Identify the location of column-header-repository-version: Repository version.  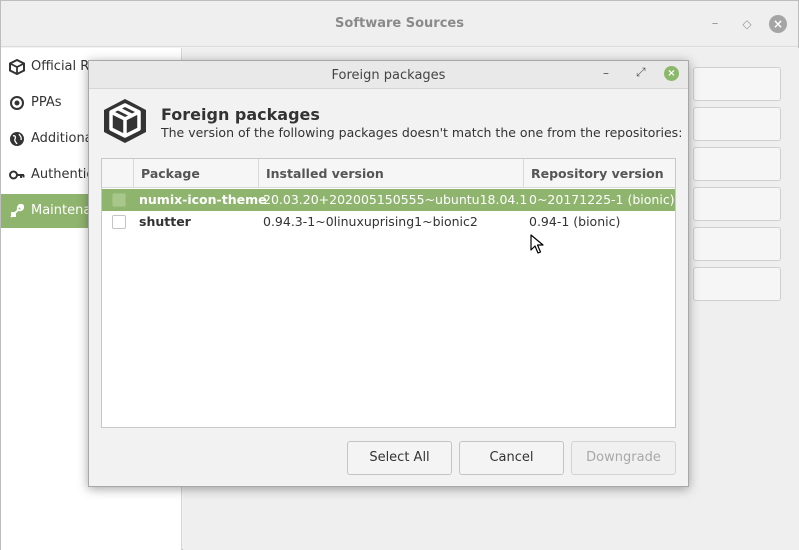
(599, 173).